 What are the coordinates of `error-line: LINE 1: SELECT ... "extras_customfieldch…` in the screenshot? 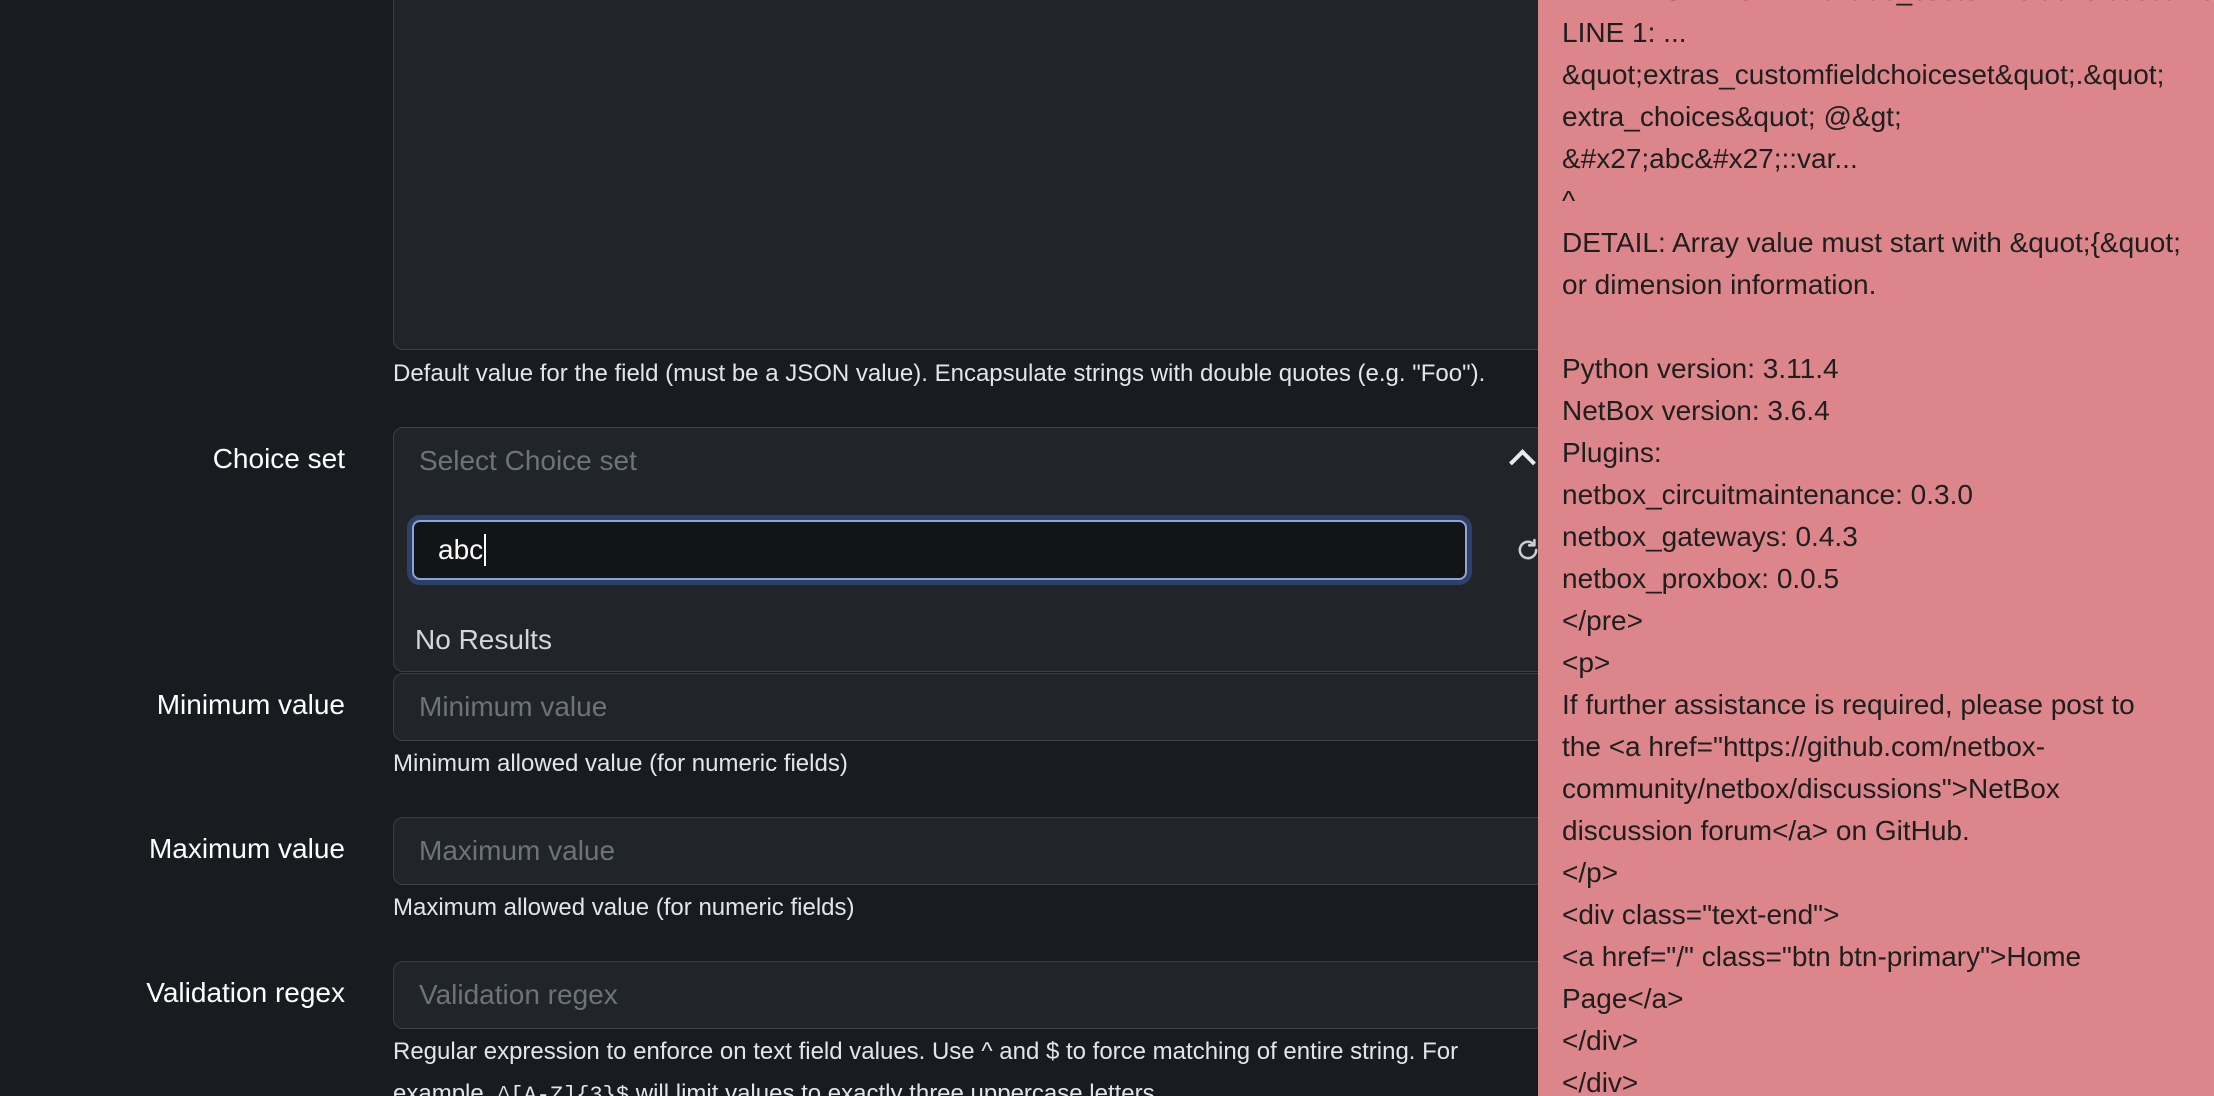 It's located at (1888, 6).